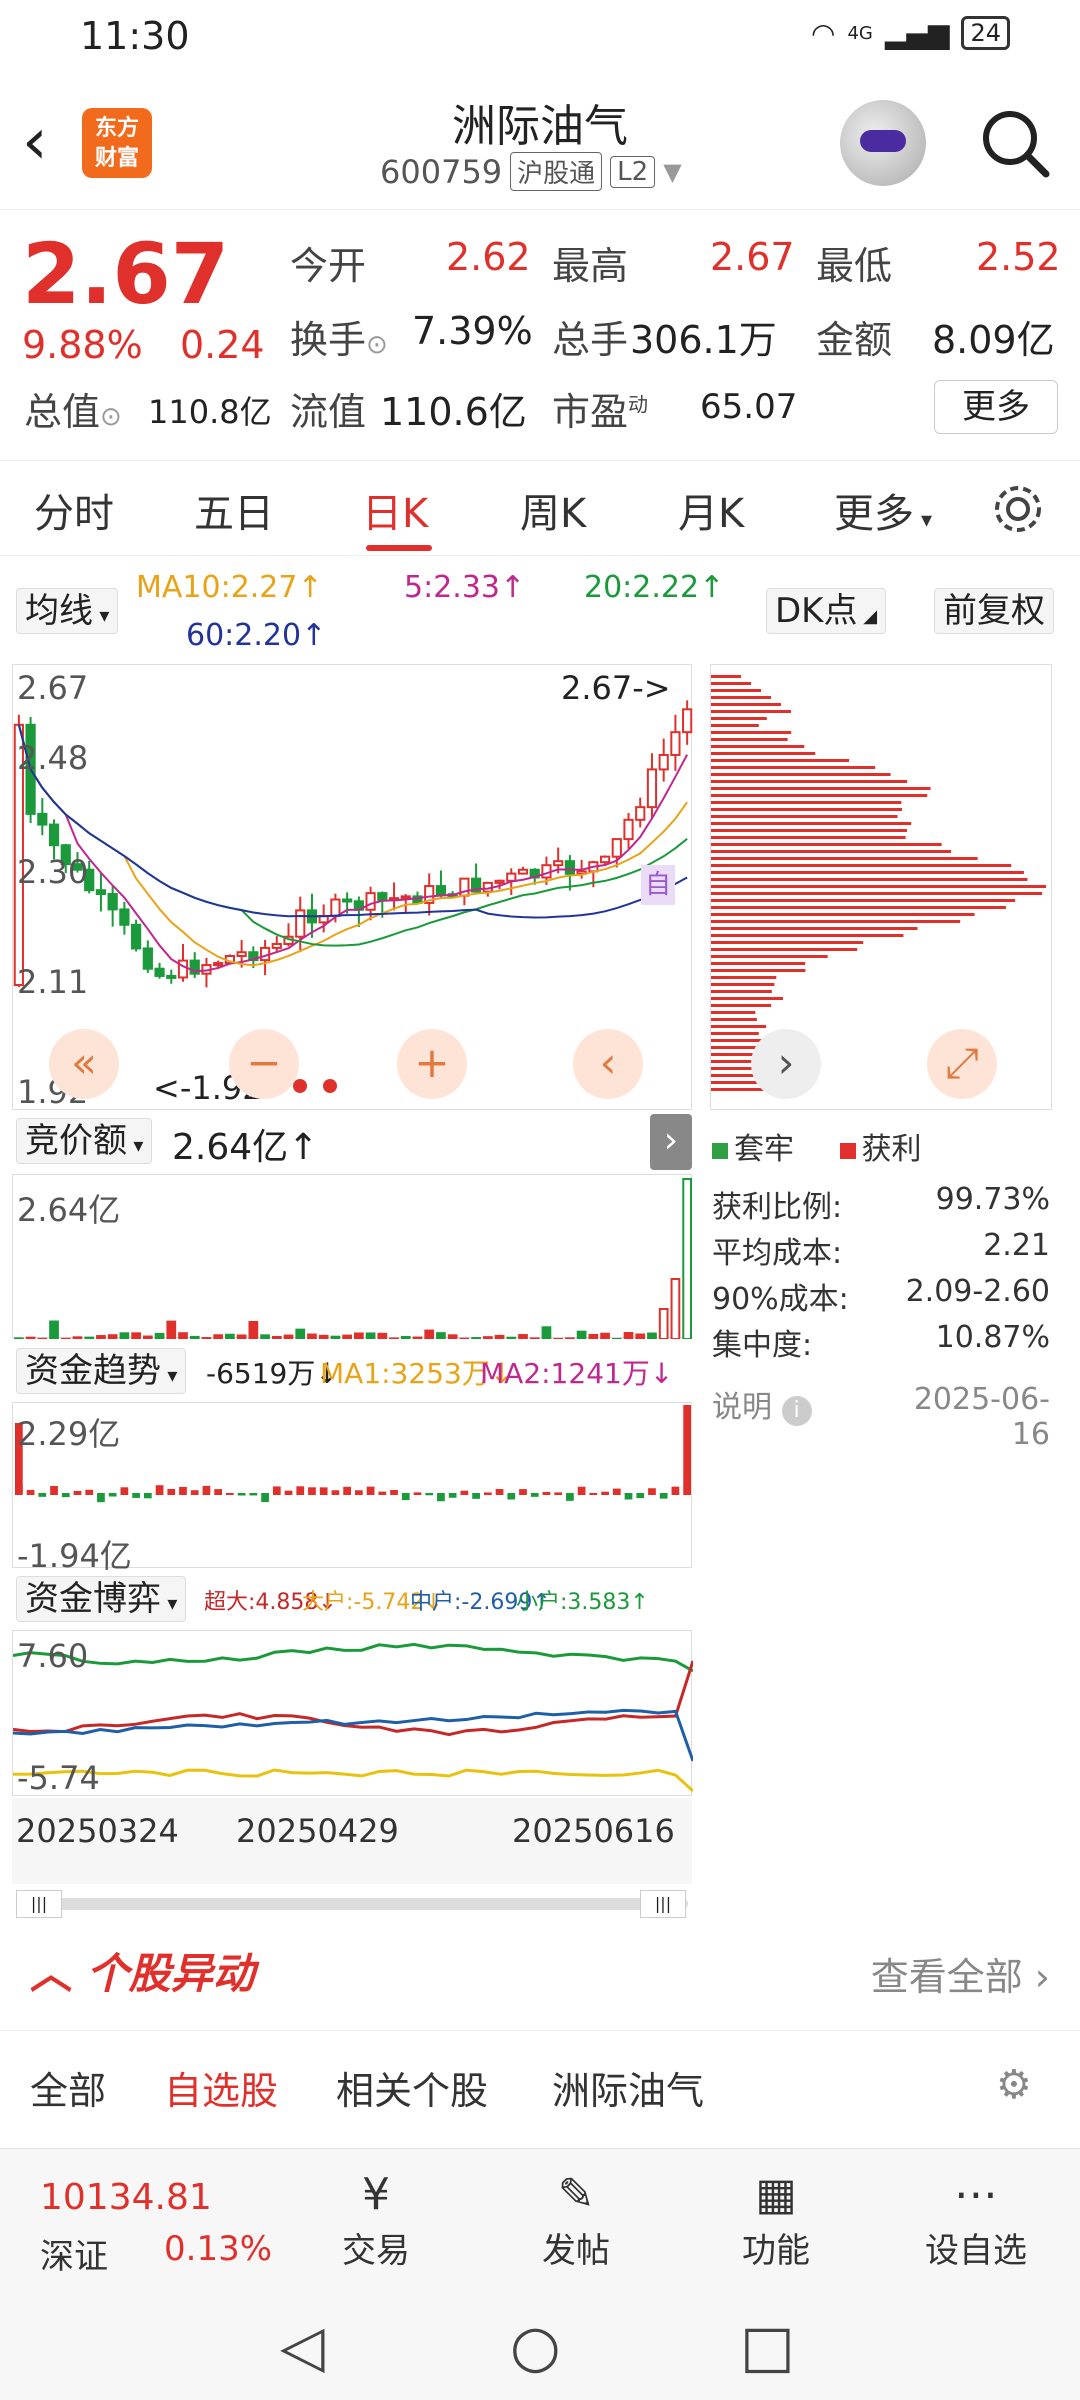  I want to click on small-value: 小户:3.583↑, so click(582, 1602).